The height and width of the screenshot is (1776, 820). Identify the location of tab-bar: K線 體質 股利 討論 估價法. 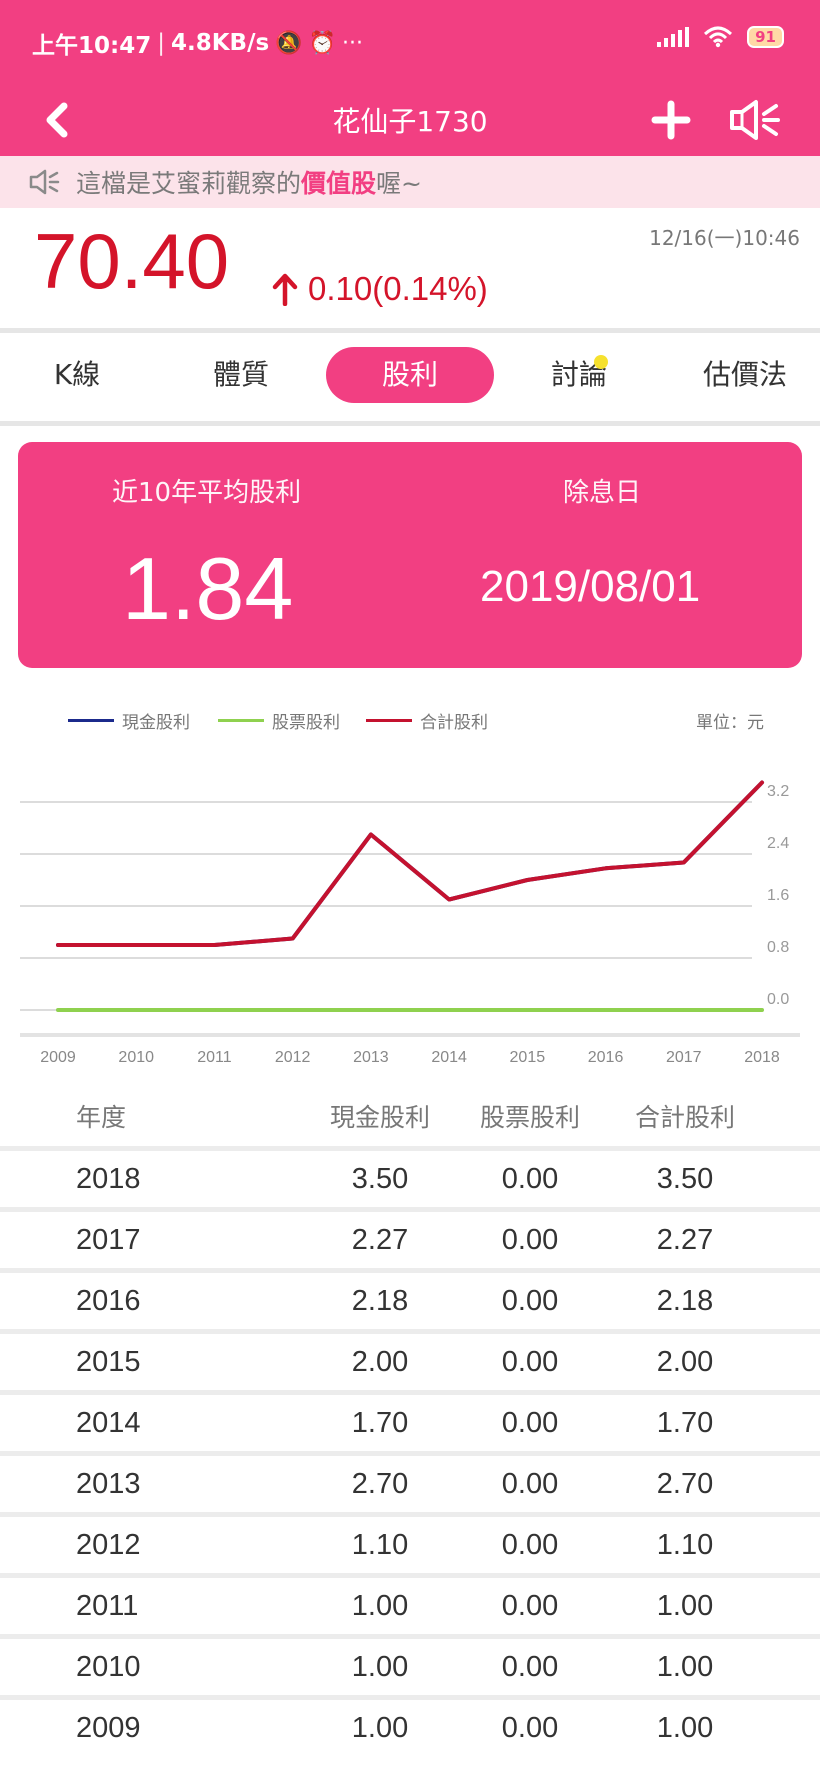
(410, 377).